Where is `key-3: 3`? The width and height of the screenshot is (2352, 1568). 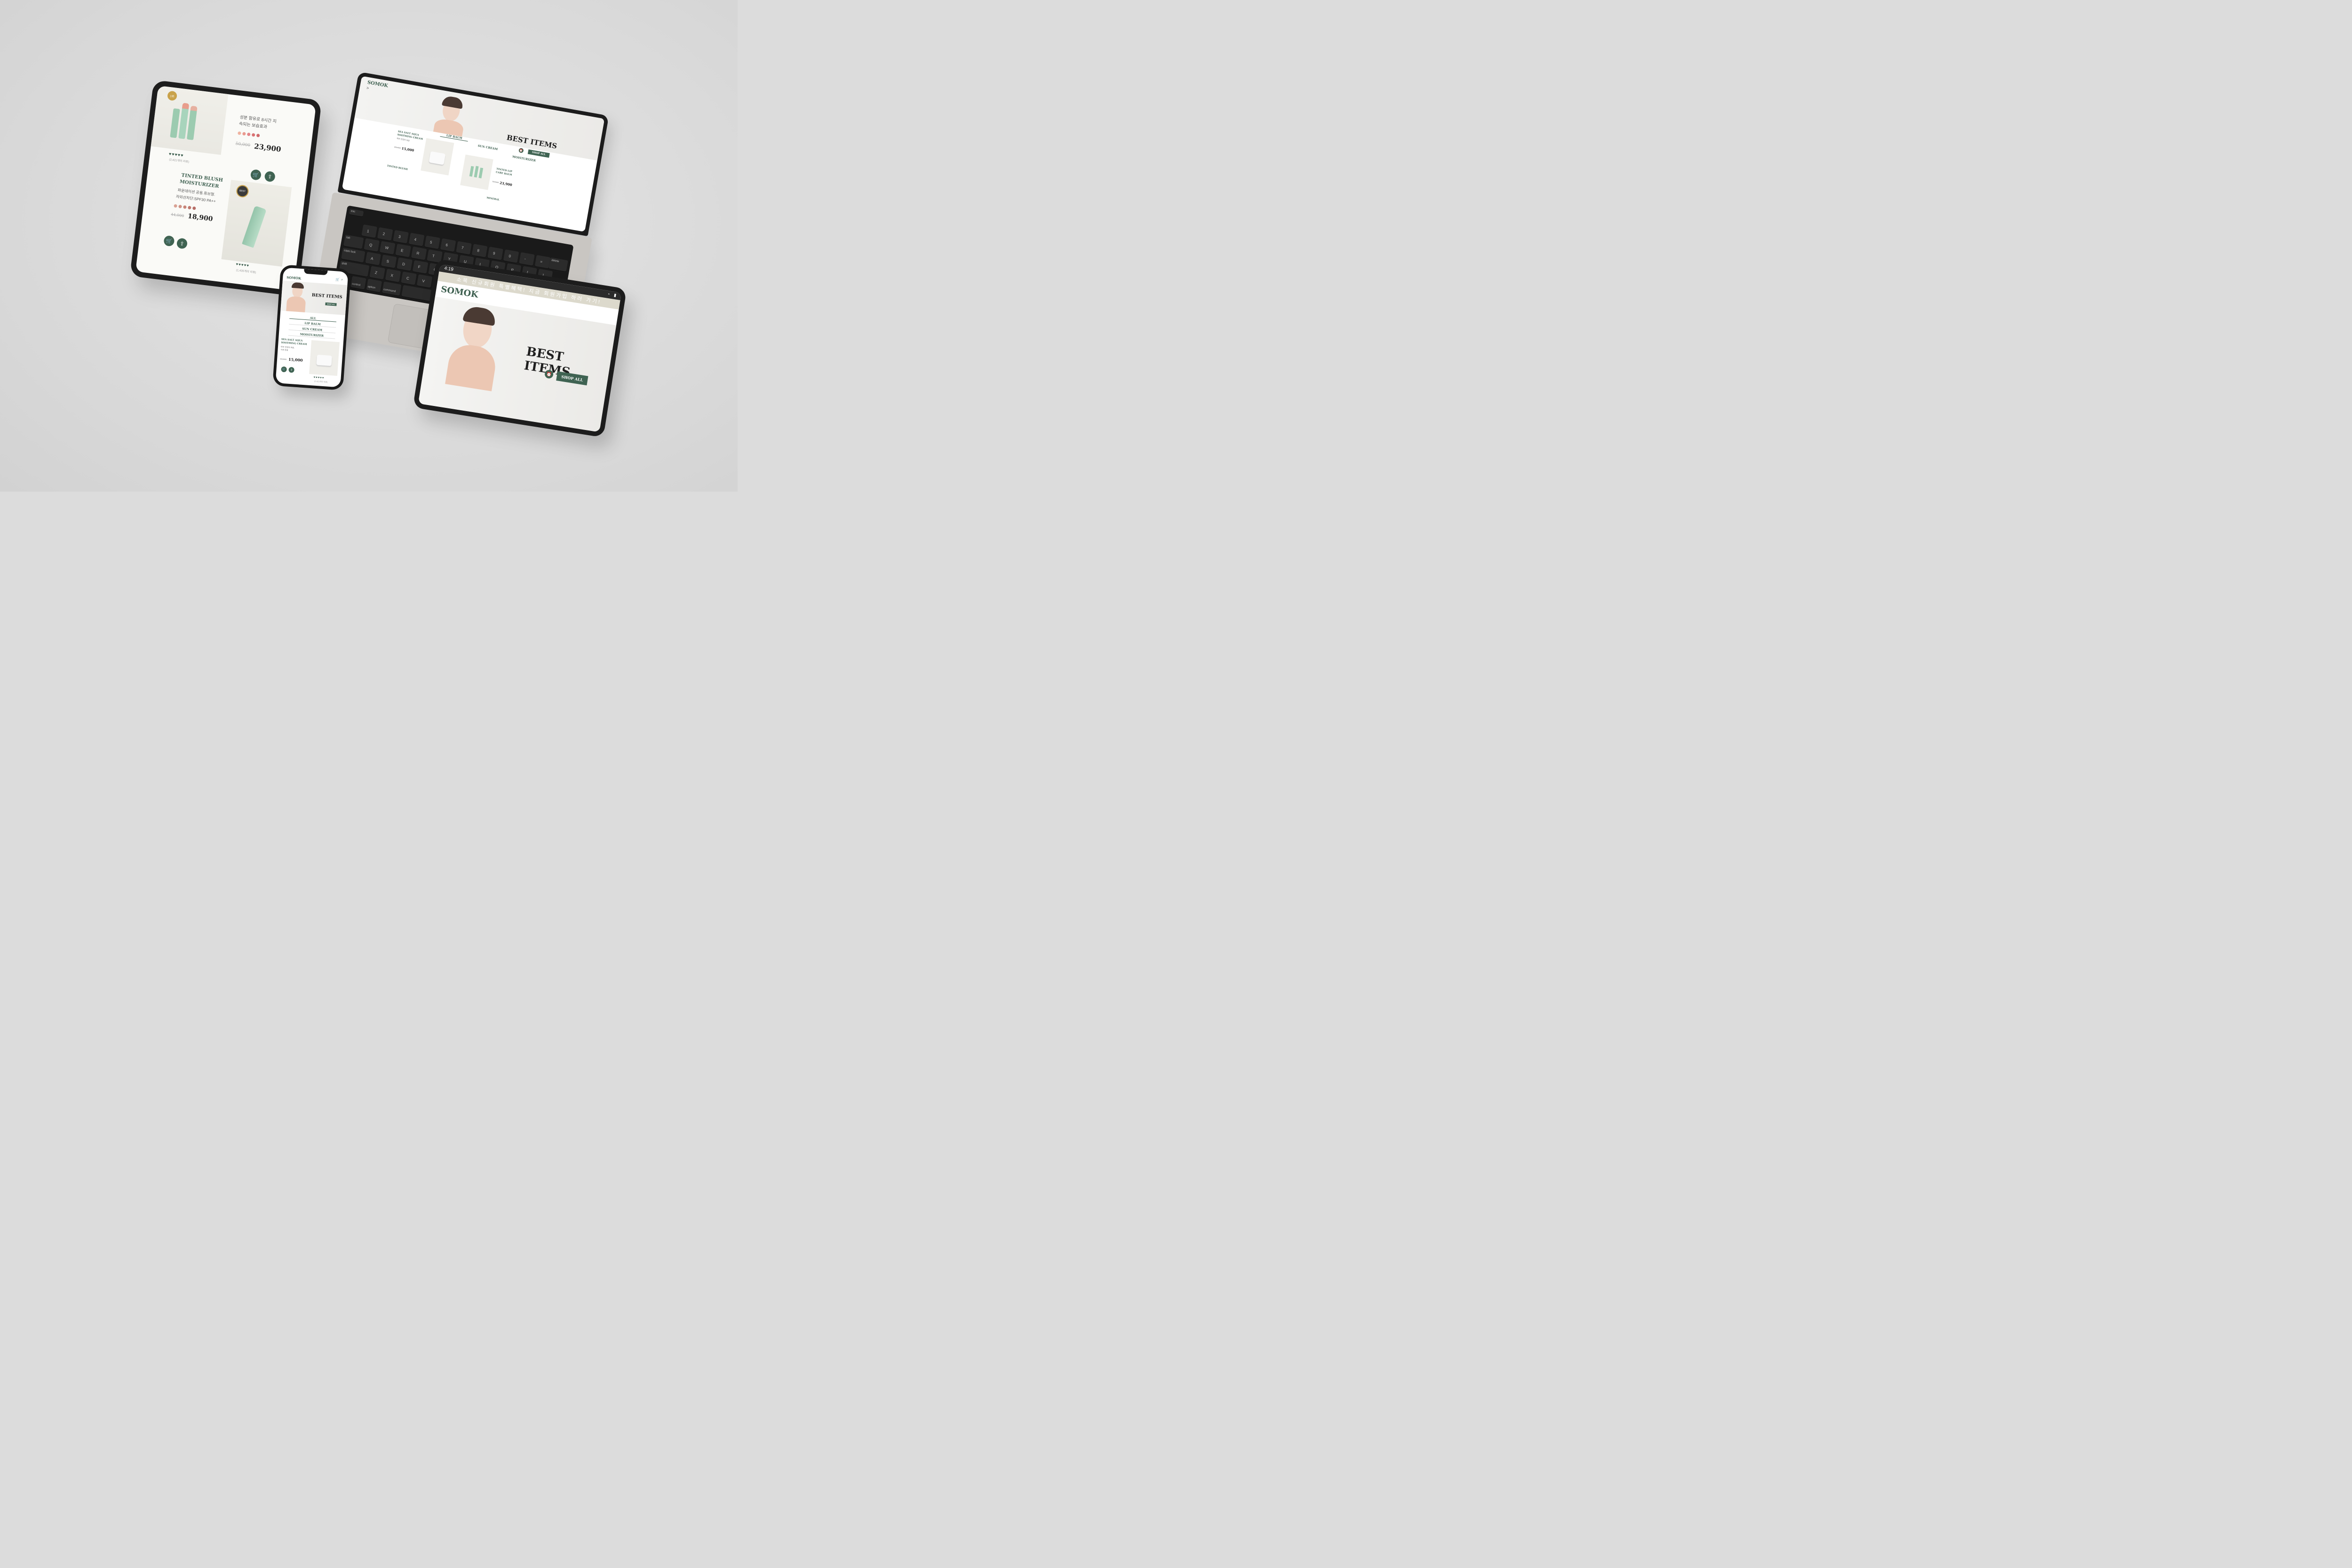 key-3: 3 is located at coordinates (401, 237).